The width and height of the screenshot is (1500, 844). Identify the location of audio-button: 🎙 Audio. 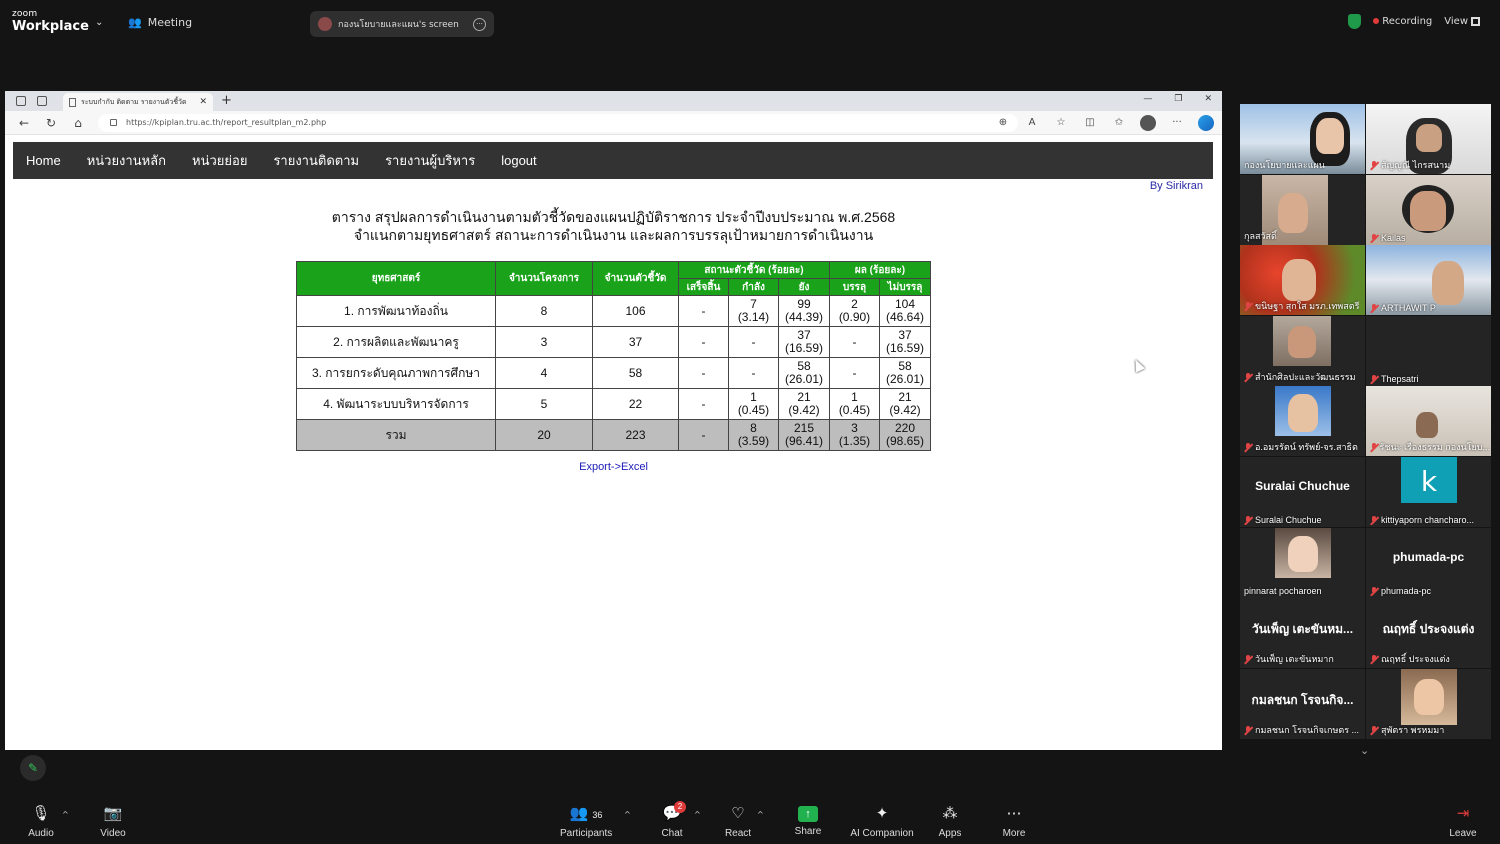
(41, 821).